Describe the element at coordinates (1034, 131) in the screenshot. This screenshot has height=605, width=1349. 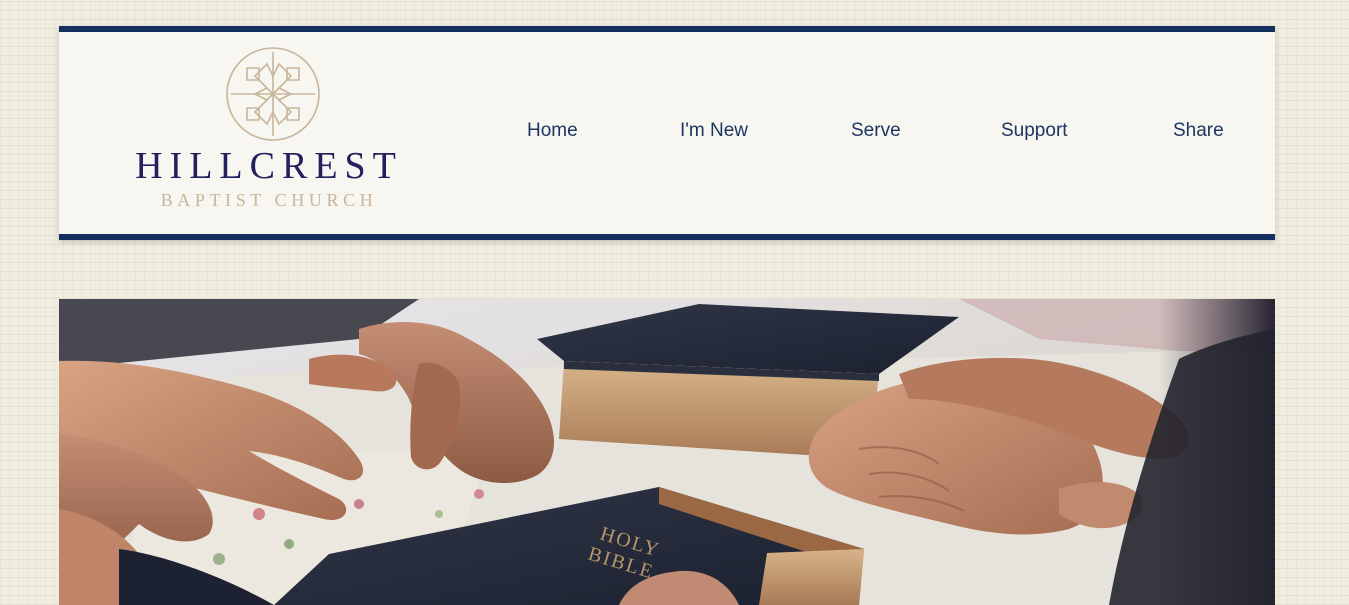
I see `nav-item-support: Support` at that location.